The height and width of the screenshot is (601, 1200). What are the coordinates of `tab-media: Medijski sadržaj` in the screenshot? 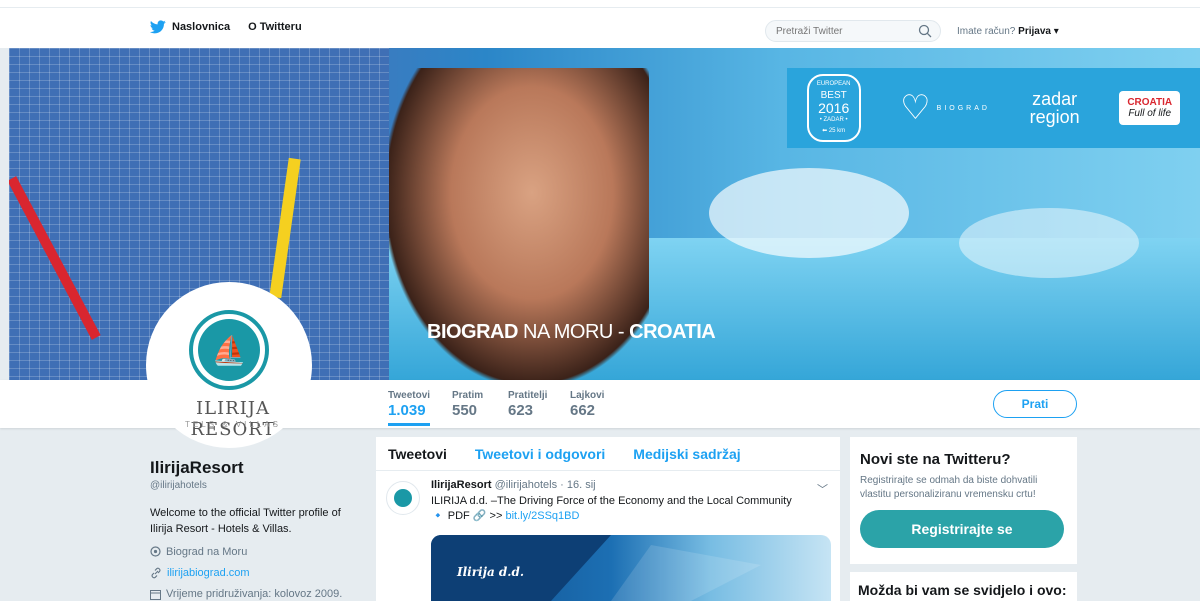 It's located at (686, 454).